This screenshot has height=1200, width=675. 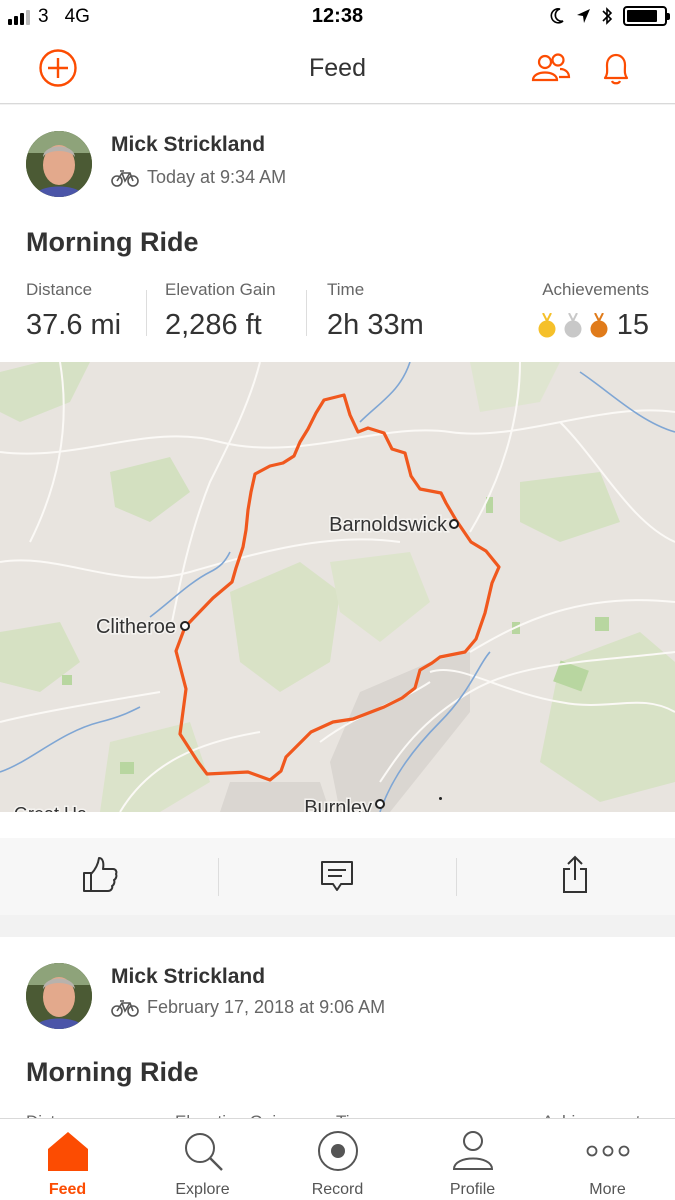 I want to click on bronze-medal-icon, so click(x=599, y=324).